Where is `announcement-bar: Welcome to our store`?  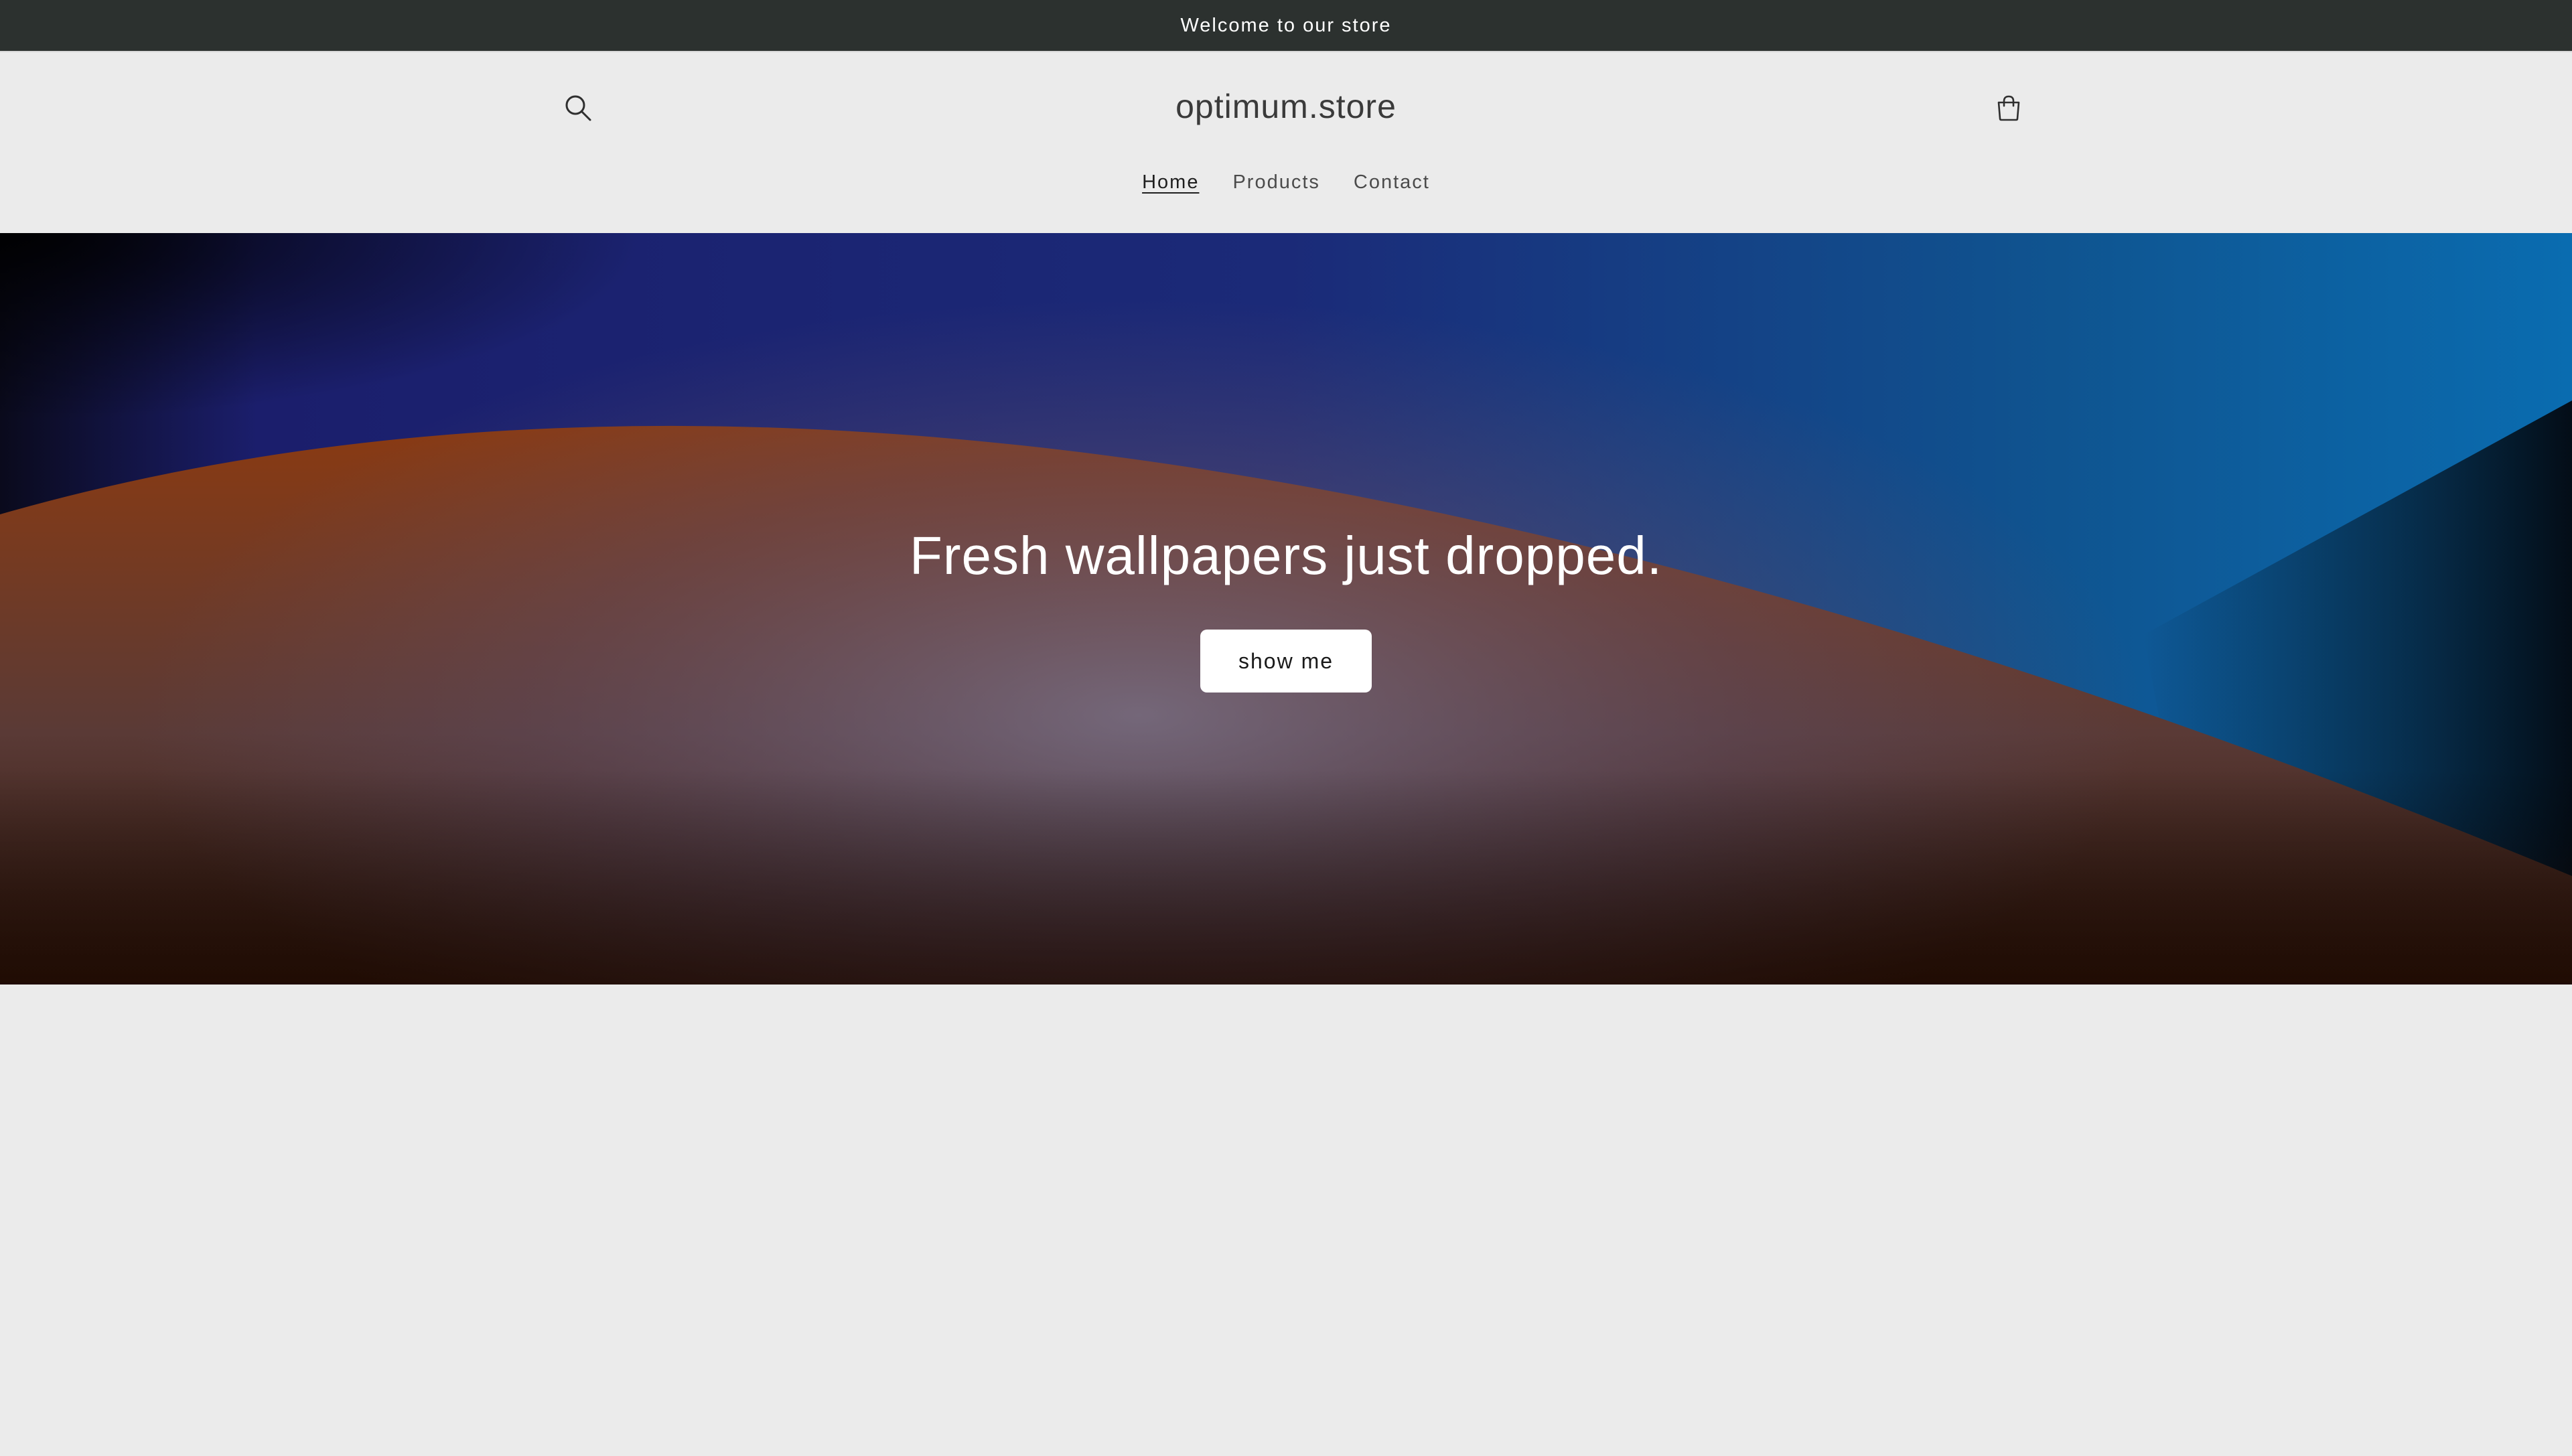 announcement-bar: Welcome to our store is located at coordinates (1286, 25).